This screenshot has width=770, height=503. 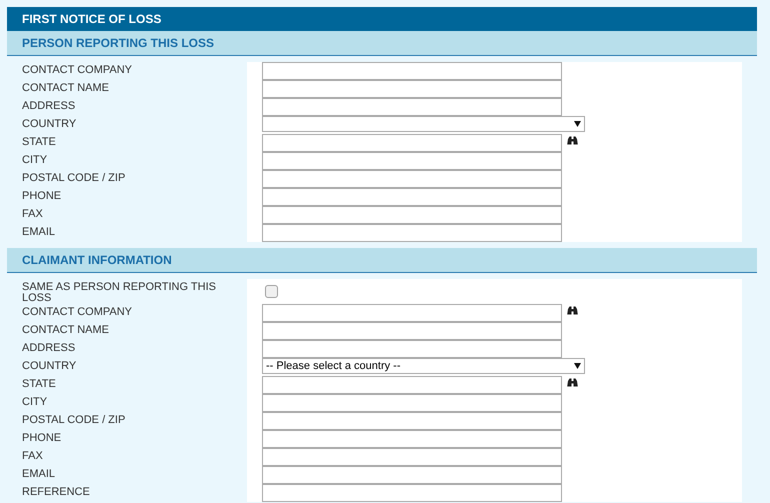 I want to click on field-label: REFERENCE, so click(x=56, y=491).